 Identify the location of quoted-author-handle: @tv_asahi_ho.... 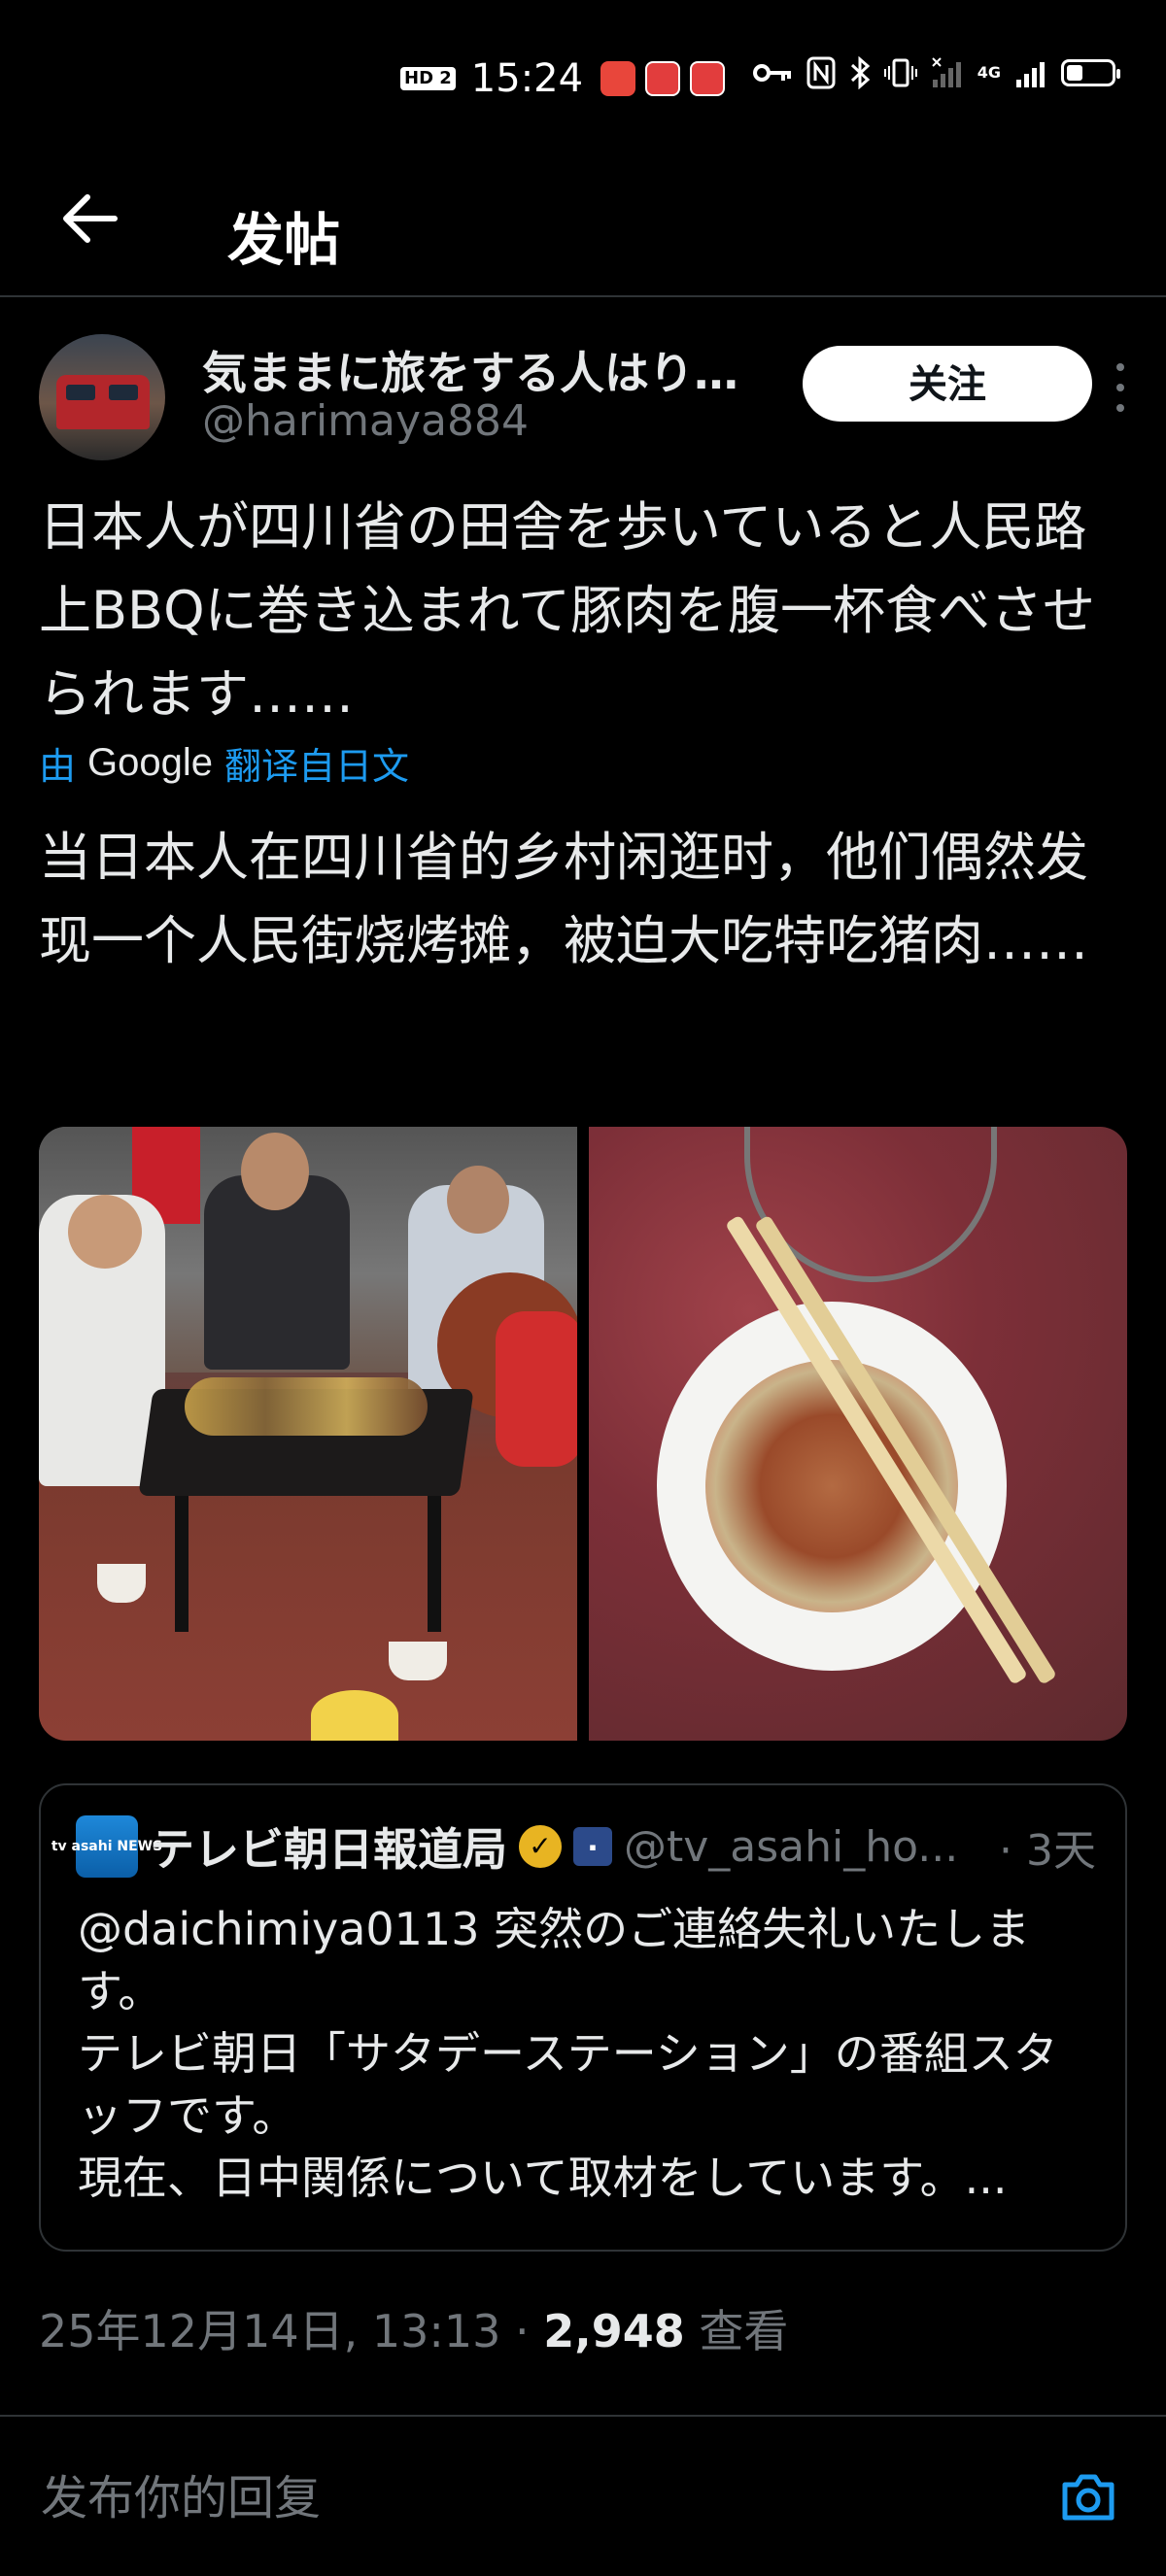
(791, 1846).